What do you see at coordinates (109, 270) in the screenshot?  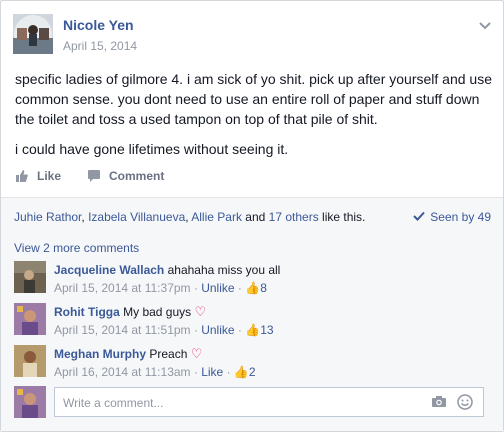 I see `comment-author: Jacqueline Wallach` at bounding box center [109, 270].